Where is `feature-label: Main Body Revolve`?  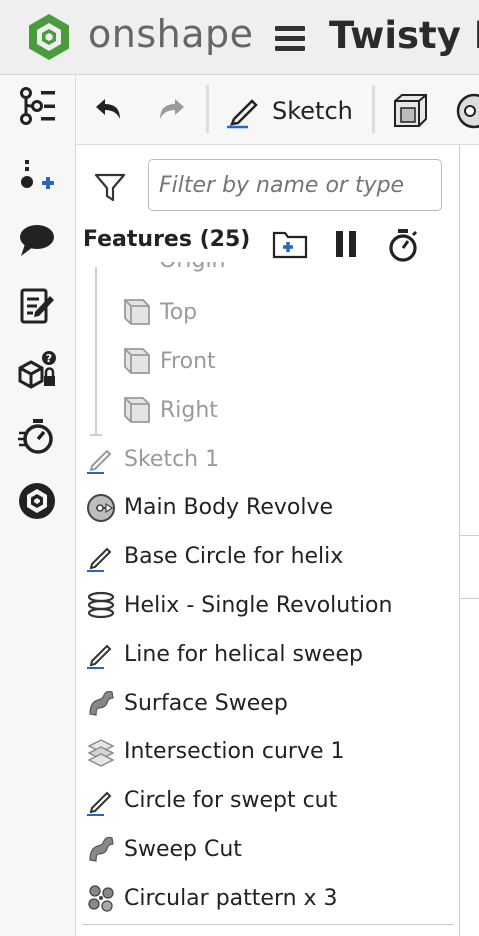
feature-label: Main Body Revolve is located at coordinates (229, 508).